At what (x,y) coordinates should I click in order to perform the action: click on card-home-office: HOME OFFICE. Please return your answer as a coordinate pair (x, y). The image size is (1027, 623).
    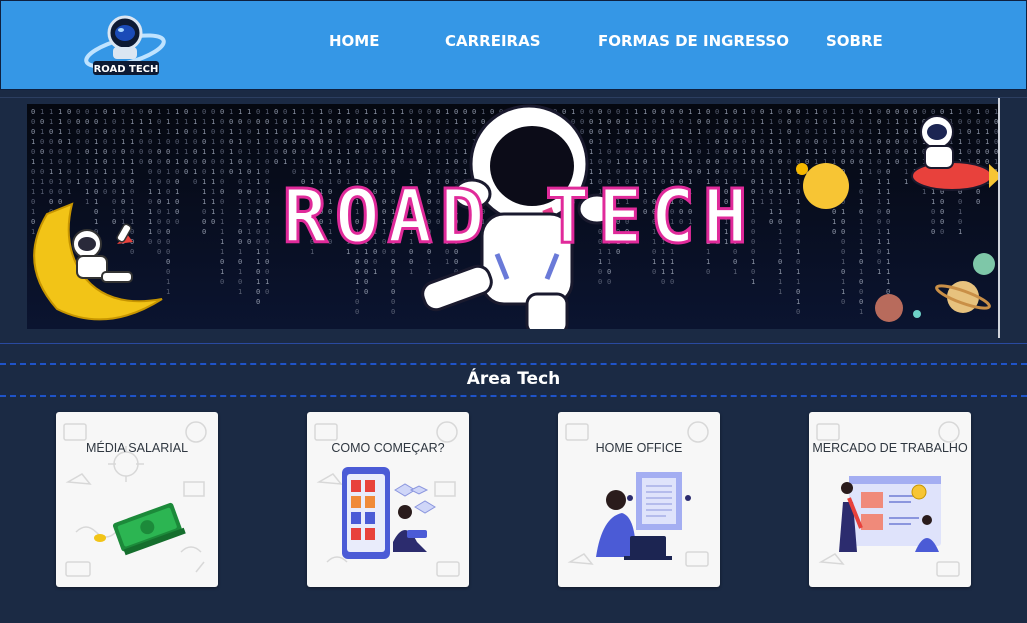
    Looking at the image, I should click on (639, 499).